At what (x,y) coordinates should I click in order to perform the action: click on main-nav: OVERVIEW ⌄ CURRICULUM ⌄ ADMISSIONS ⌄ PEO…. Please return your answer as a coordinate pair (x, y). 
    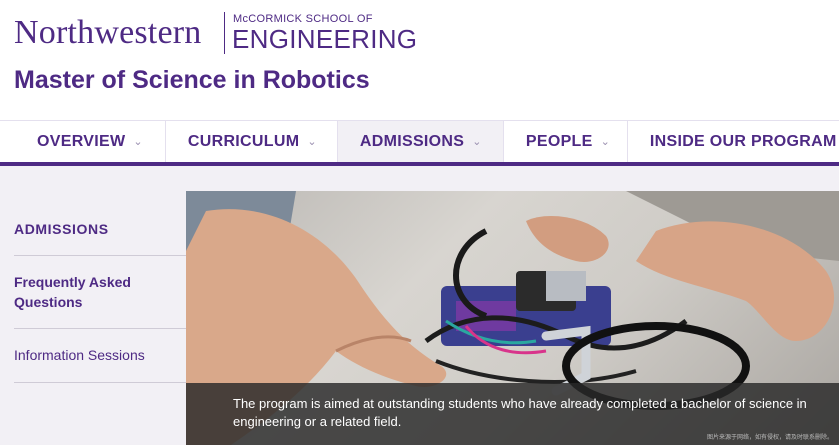
    Looking at the image, I should click on (419, 143).